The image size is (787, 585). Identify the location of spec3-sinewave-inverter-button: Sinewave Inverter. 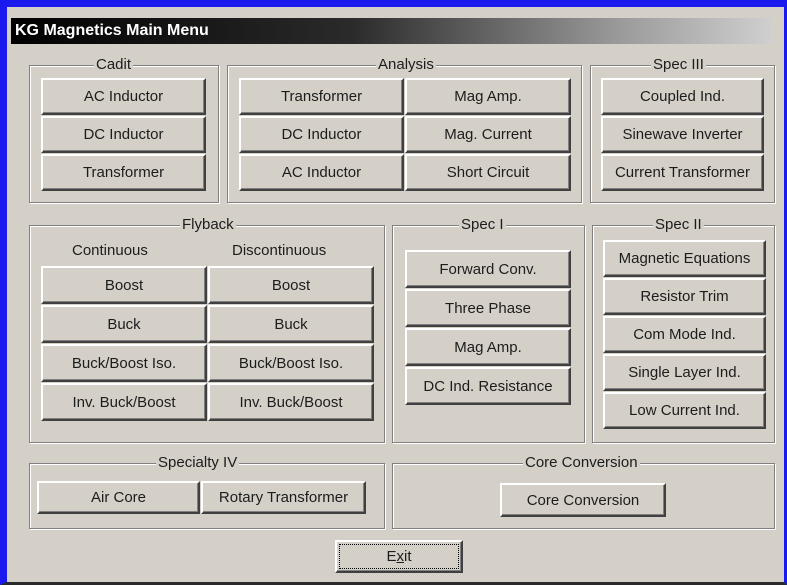
(682, 134).